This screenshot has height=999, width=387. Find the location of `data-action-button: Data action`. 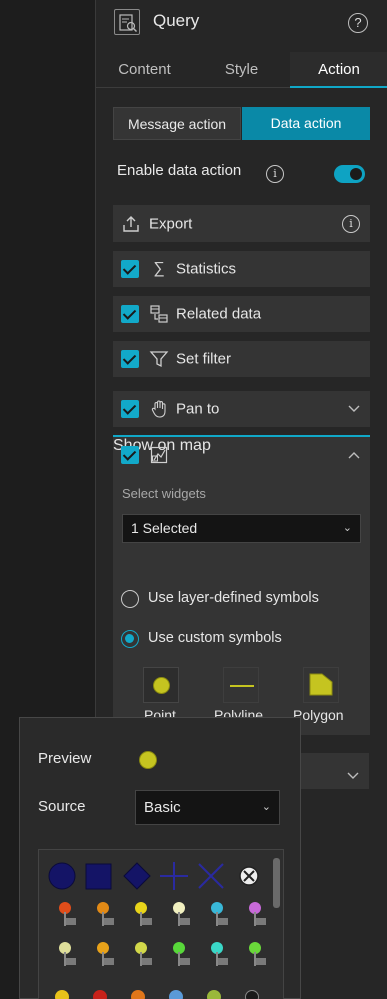

data-action-button: Data action is located at coordinates (306, 123).